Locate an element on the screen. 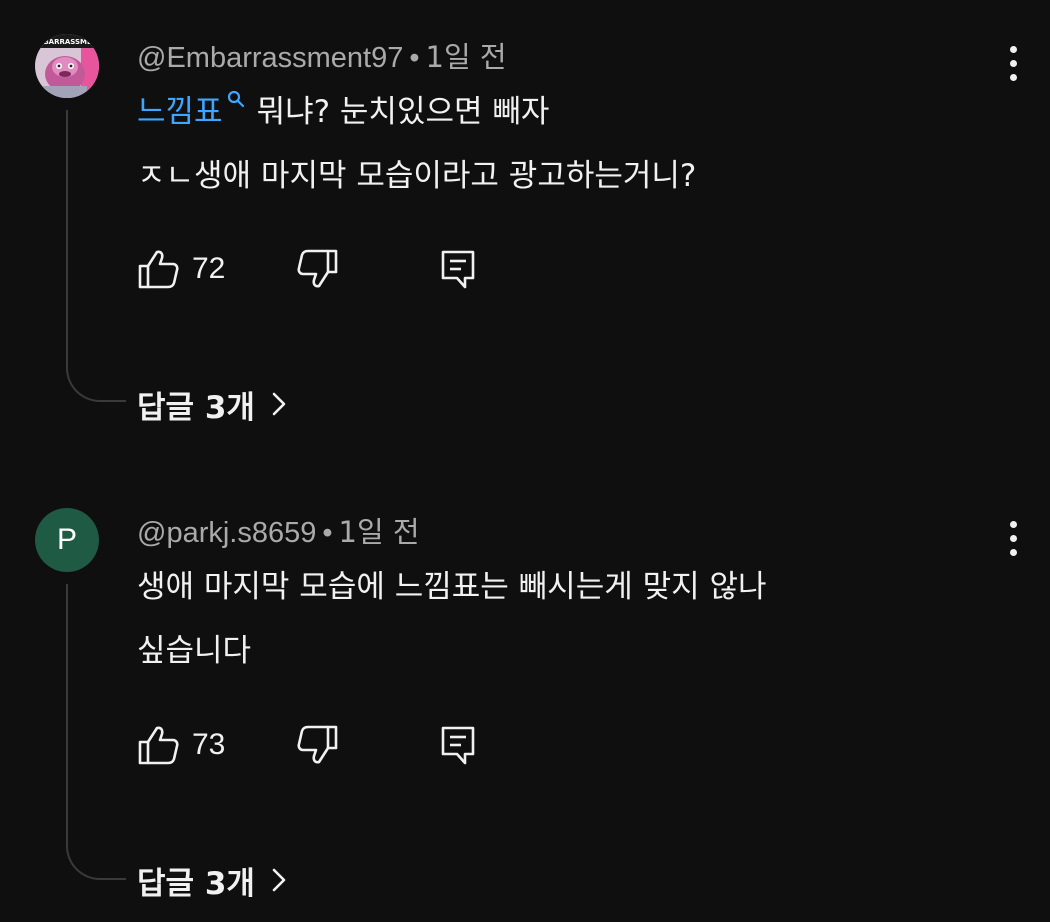 This screenshot has height=922, width=1050. author-handle: @parkj.s8659 is located at coordinates (226, 533).